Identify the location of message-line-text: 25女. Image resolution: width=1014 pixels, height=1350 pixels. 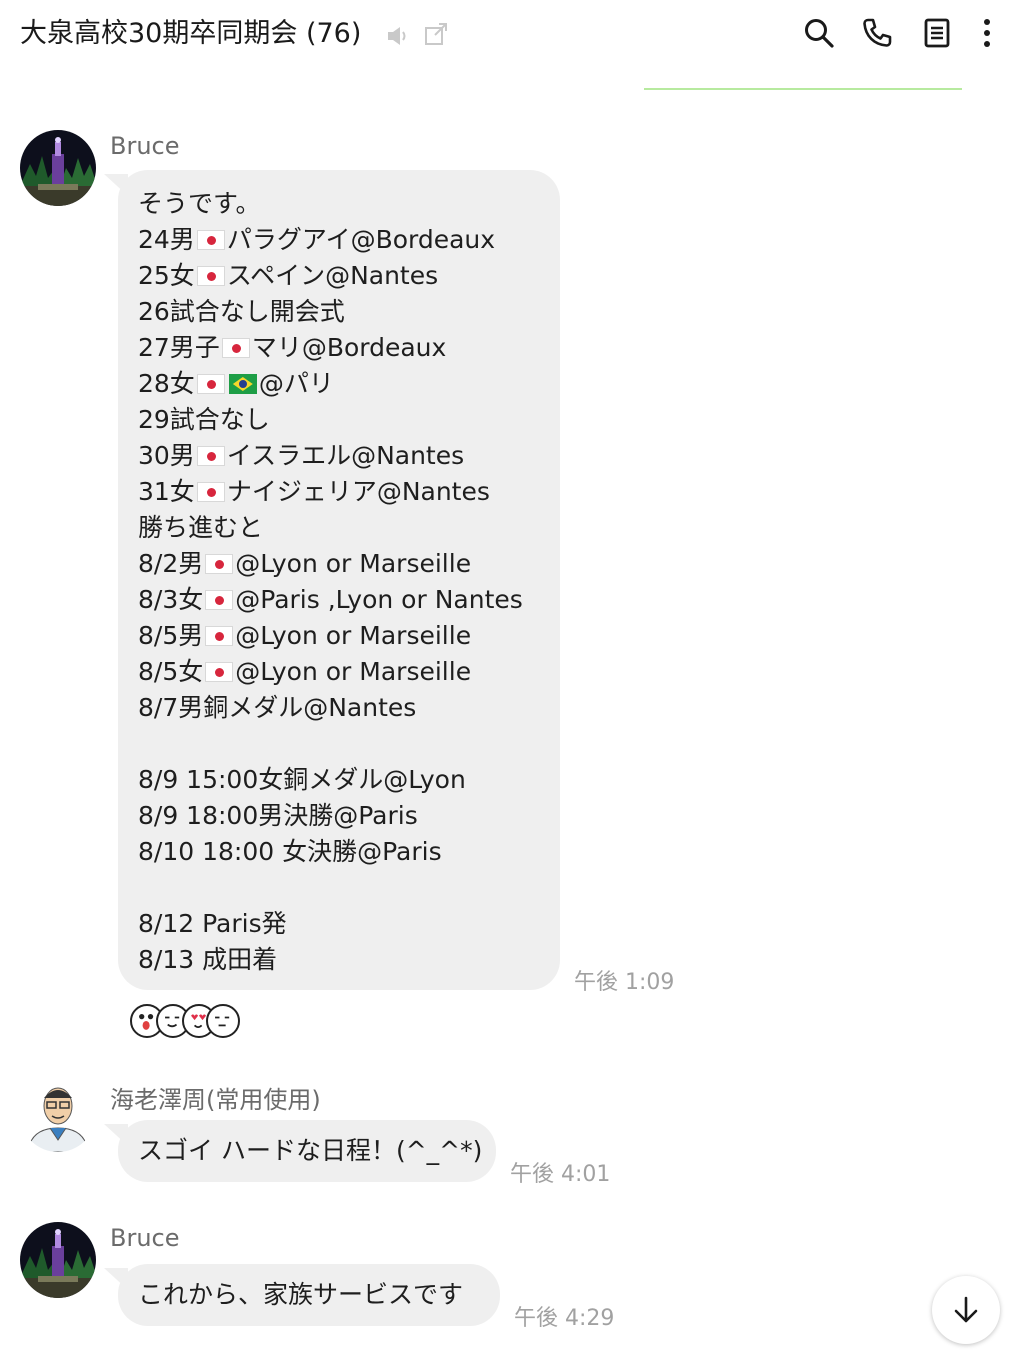
(166, 275).